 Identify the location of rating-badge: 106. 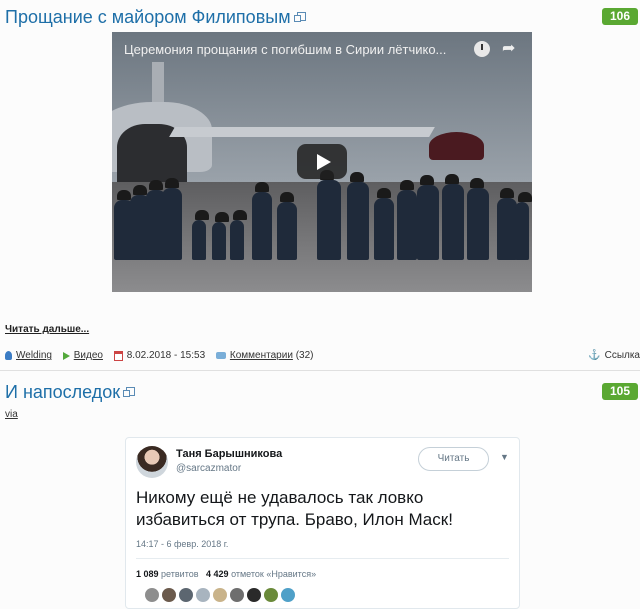
(620, 16).